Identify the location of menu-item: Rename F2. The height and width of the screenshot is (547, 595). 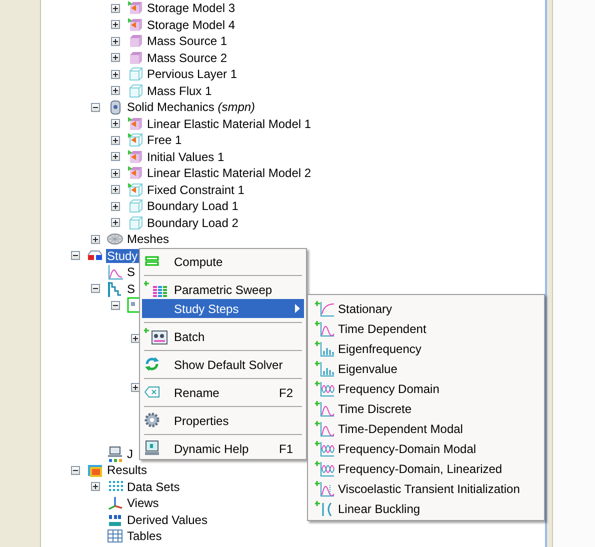
(223, 392).